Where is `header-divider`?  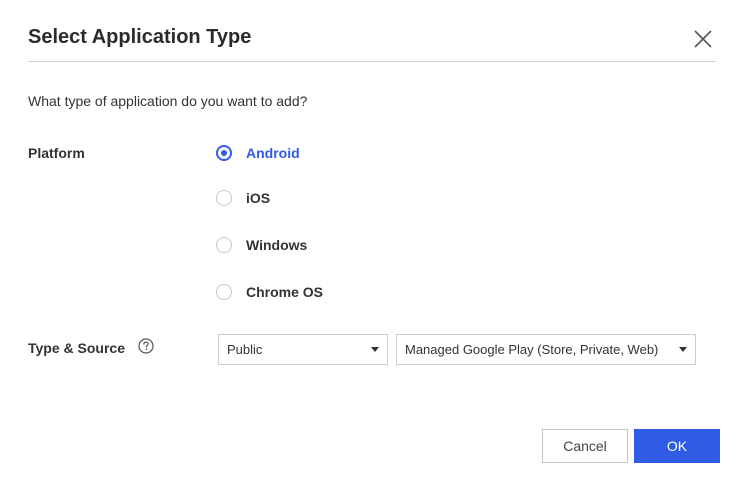
header-divider is located at coordinates (372, 61).